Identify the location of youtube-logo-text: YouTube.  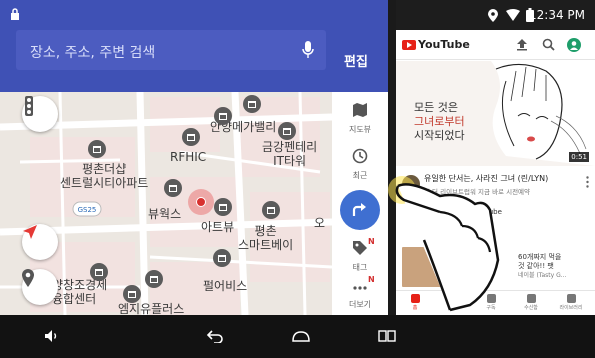
(444, 44).